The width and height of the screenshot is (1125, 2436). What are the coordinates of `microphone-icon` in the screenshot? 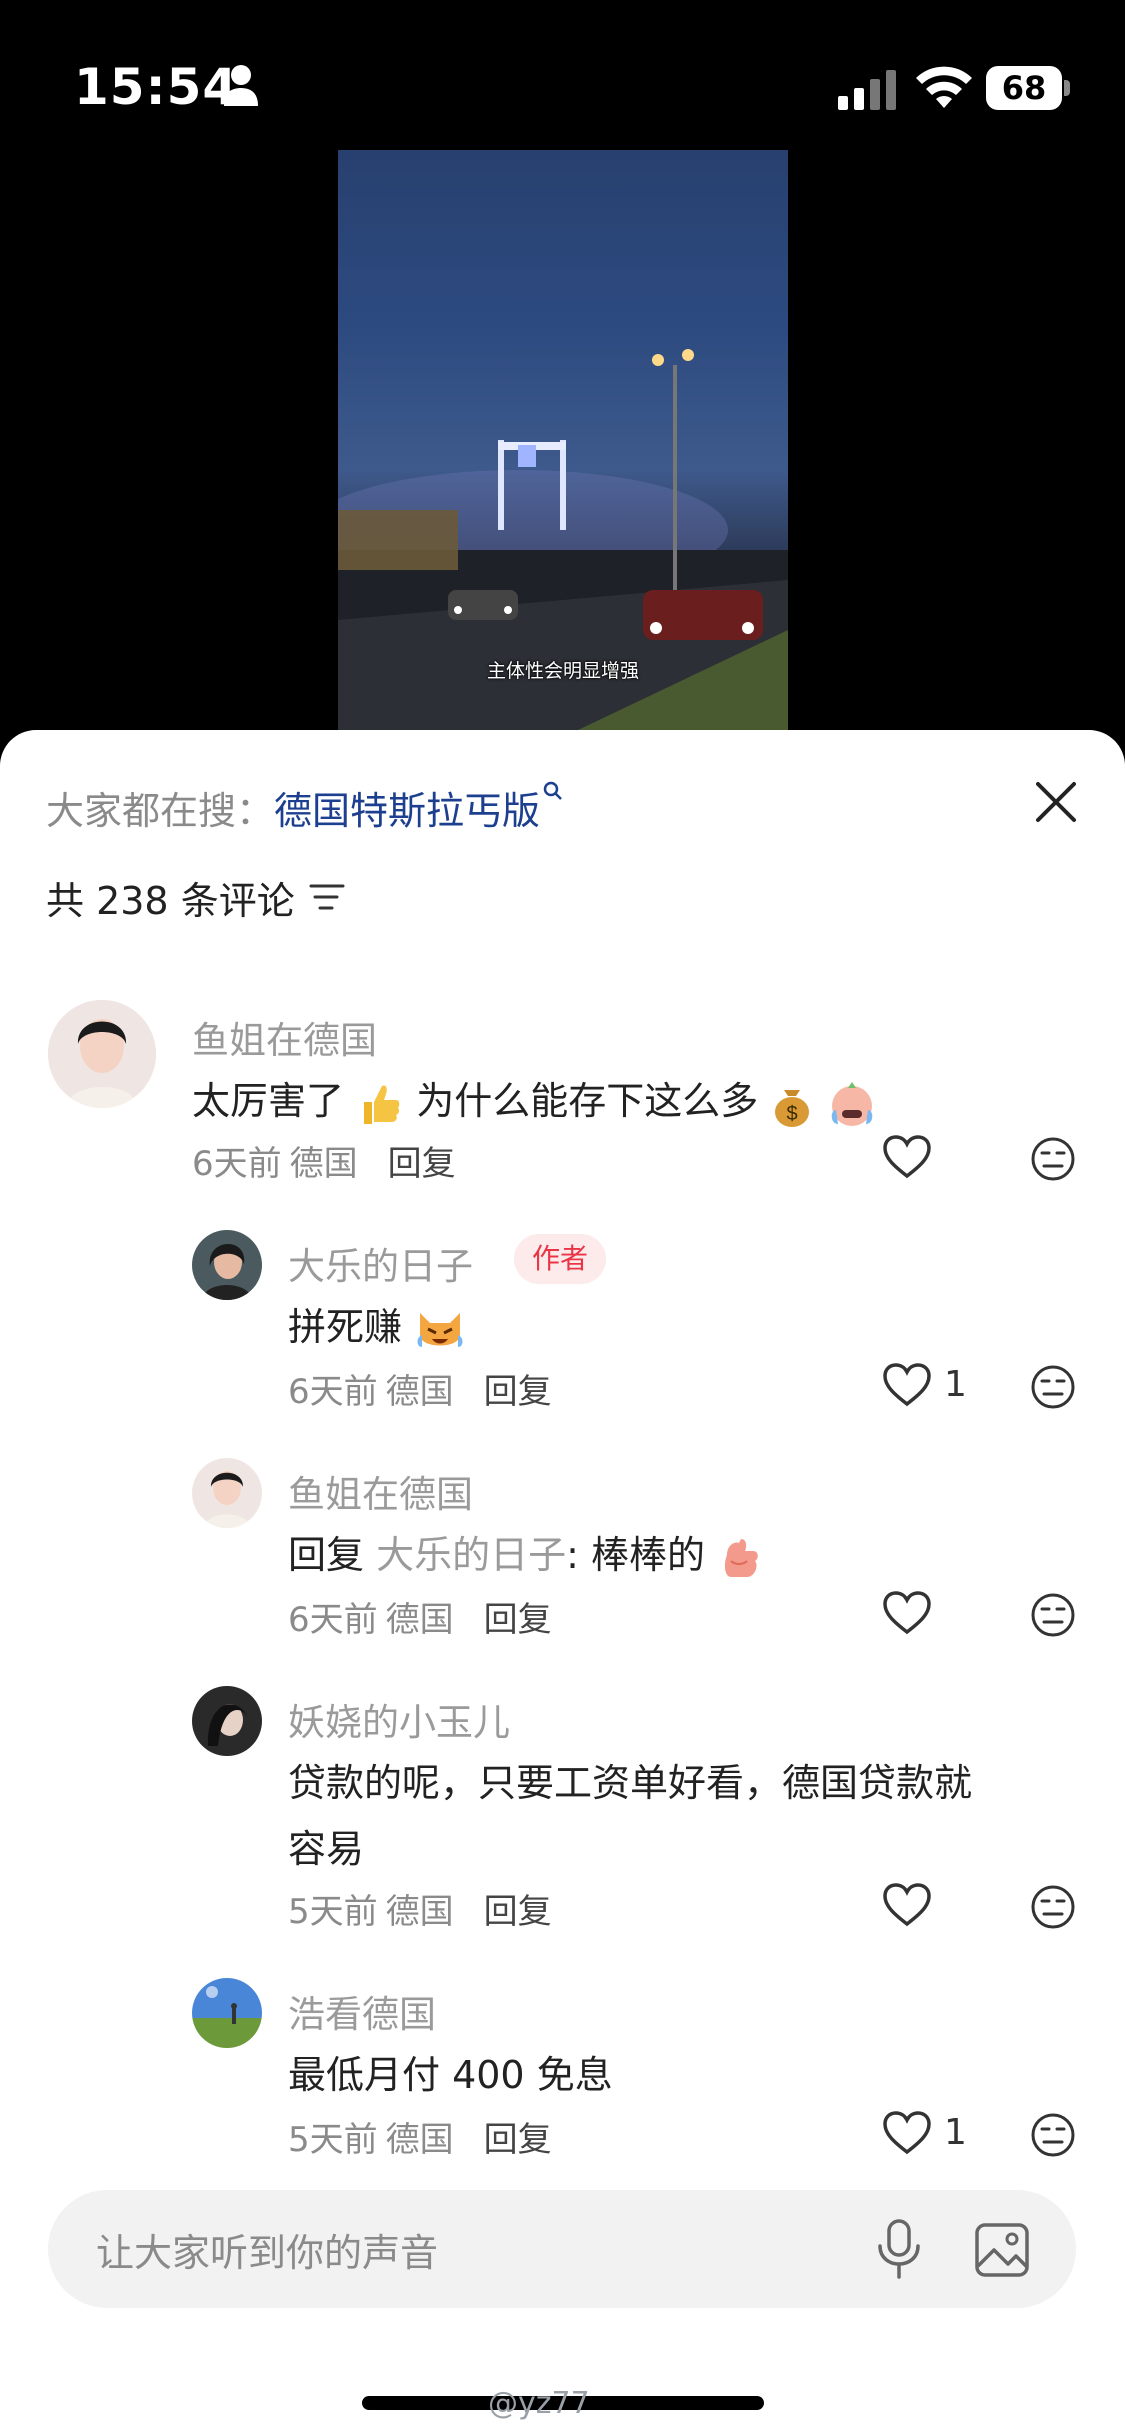 It's located at (899, 2249).